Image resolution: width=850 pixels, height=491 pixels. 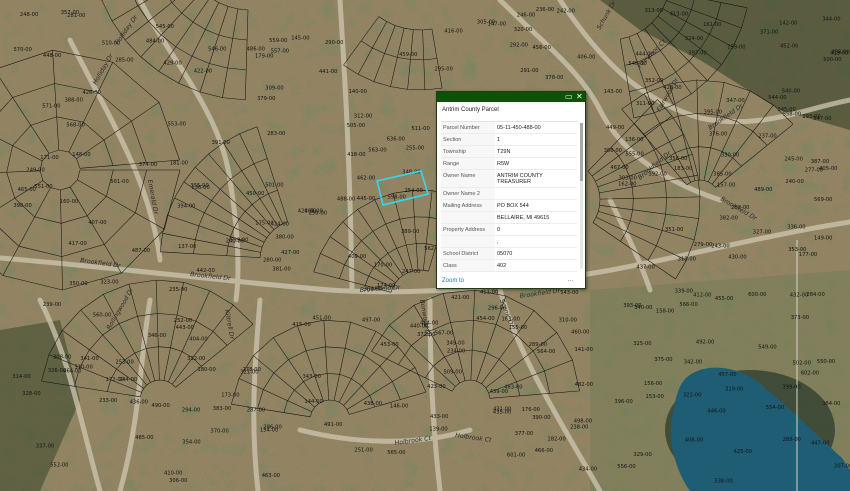 What do you see at coordinates (509, 179) in the screenshot?
I see `popup-row: Owner Name ANTRIM COUNTY TREASURER` at bounding box center [509, 179].